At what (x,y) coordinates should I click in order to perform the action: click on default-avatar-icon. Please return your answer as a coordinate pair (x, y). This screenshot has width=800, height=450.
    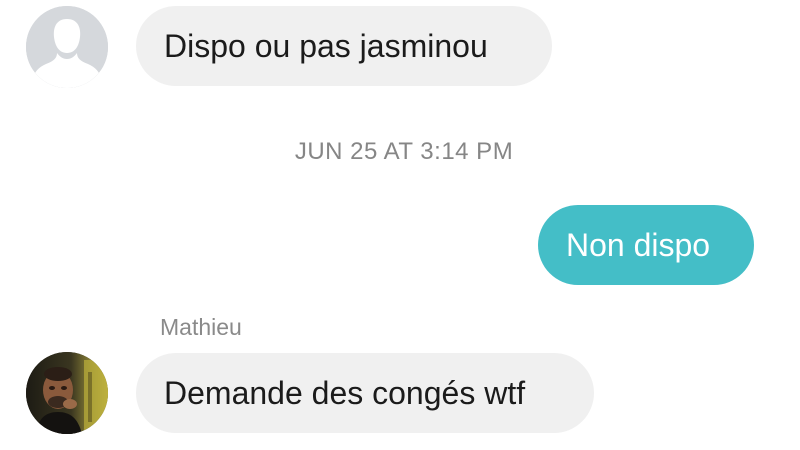
    Looking at the image, I should click on (67, 47).